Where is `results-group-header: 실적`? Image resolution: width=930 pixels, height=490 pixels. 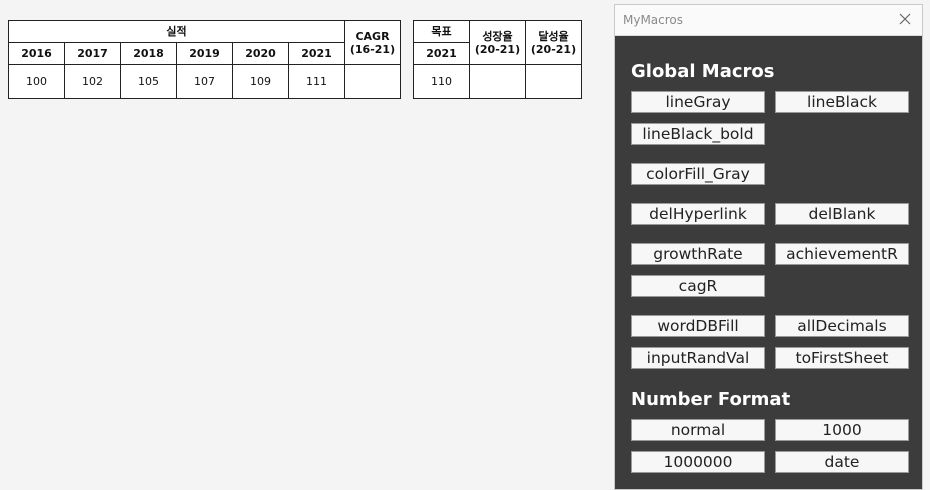 results-group-header: 실적 is located at coordinates (176, 31).